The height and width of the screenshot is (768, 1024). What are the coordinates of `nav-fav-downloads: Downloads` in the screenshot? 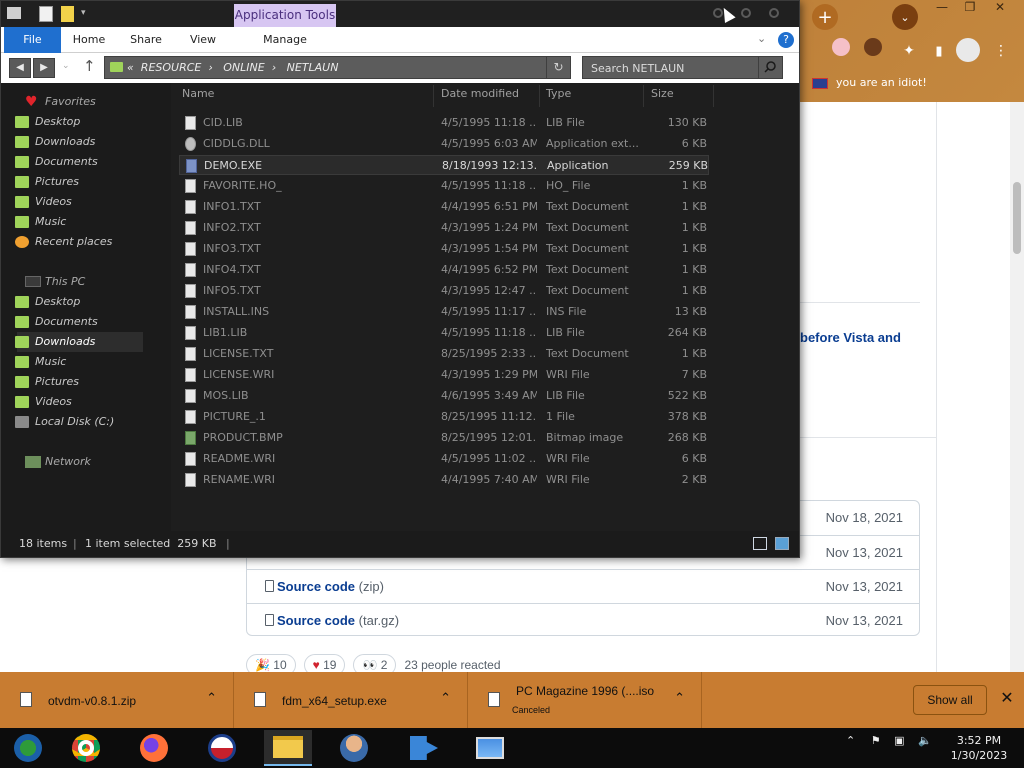 It's located at (55, 142).